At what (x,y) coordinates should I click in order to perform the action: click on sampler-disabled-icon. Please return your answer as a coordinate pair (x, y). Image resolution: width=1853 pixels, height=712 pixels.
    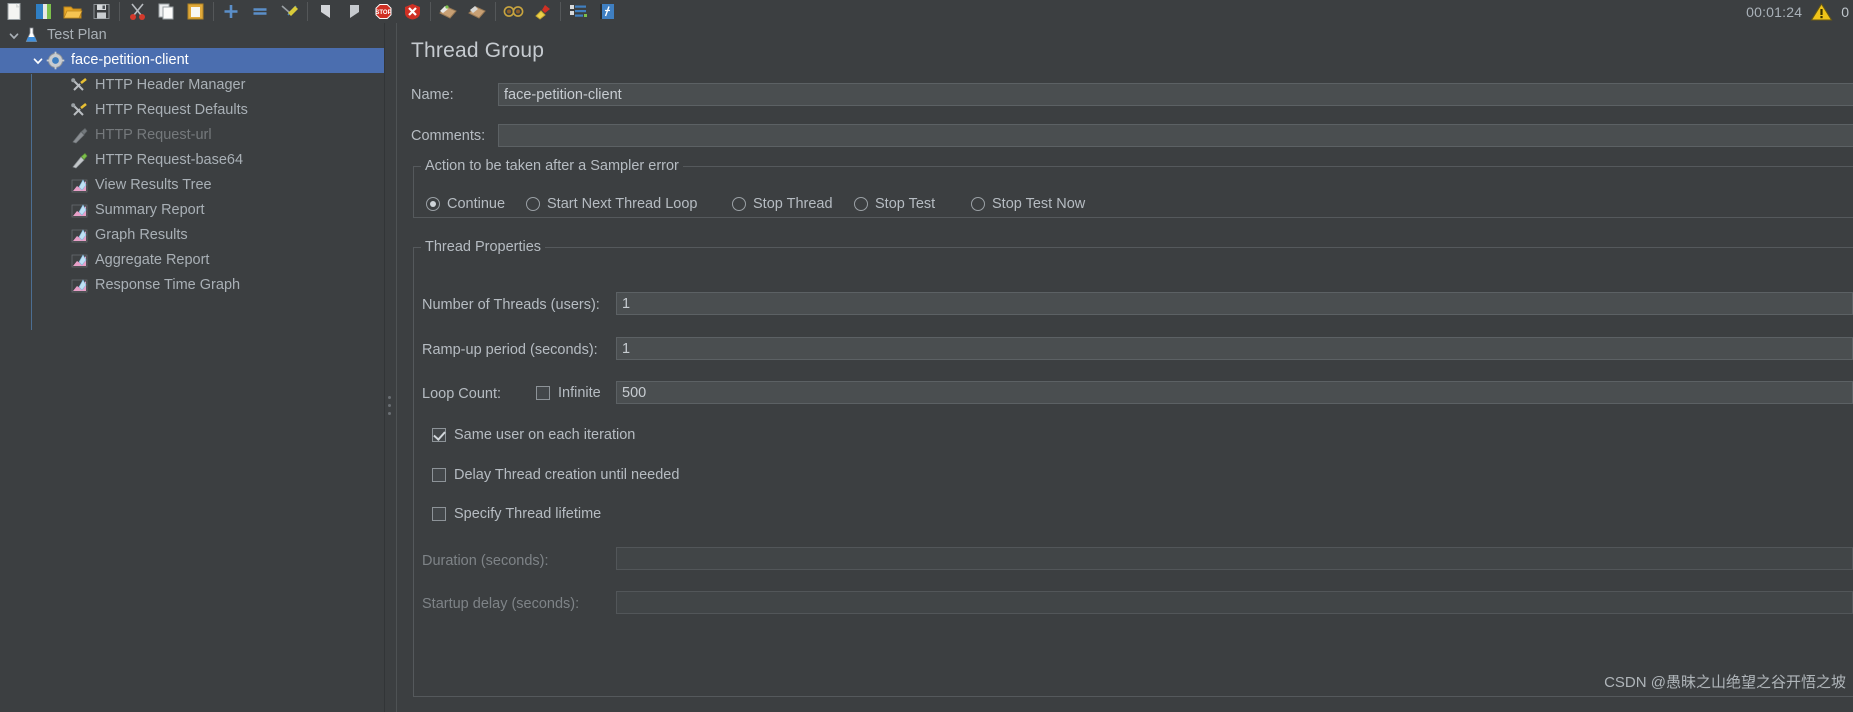
    Looking at the image, I should click on (80, 135).